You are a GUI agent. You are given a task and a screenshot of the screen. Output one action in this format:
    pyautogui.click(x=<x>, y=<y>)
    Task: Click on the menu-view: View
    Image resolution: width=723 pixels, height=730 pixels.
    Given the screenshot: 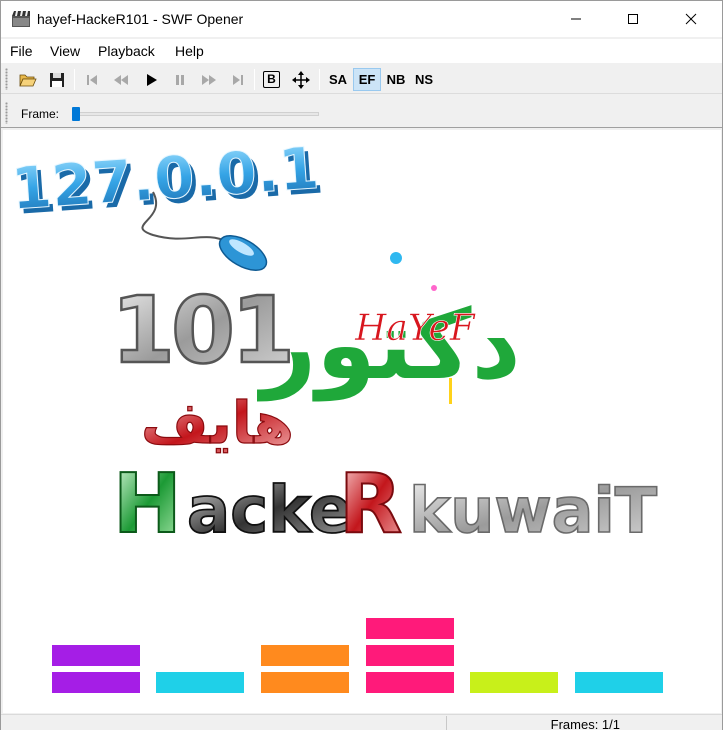 What is the action you would take?
    pyautogui.click(x=65, y=51)
    